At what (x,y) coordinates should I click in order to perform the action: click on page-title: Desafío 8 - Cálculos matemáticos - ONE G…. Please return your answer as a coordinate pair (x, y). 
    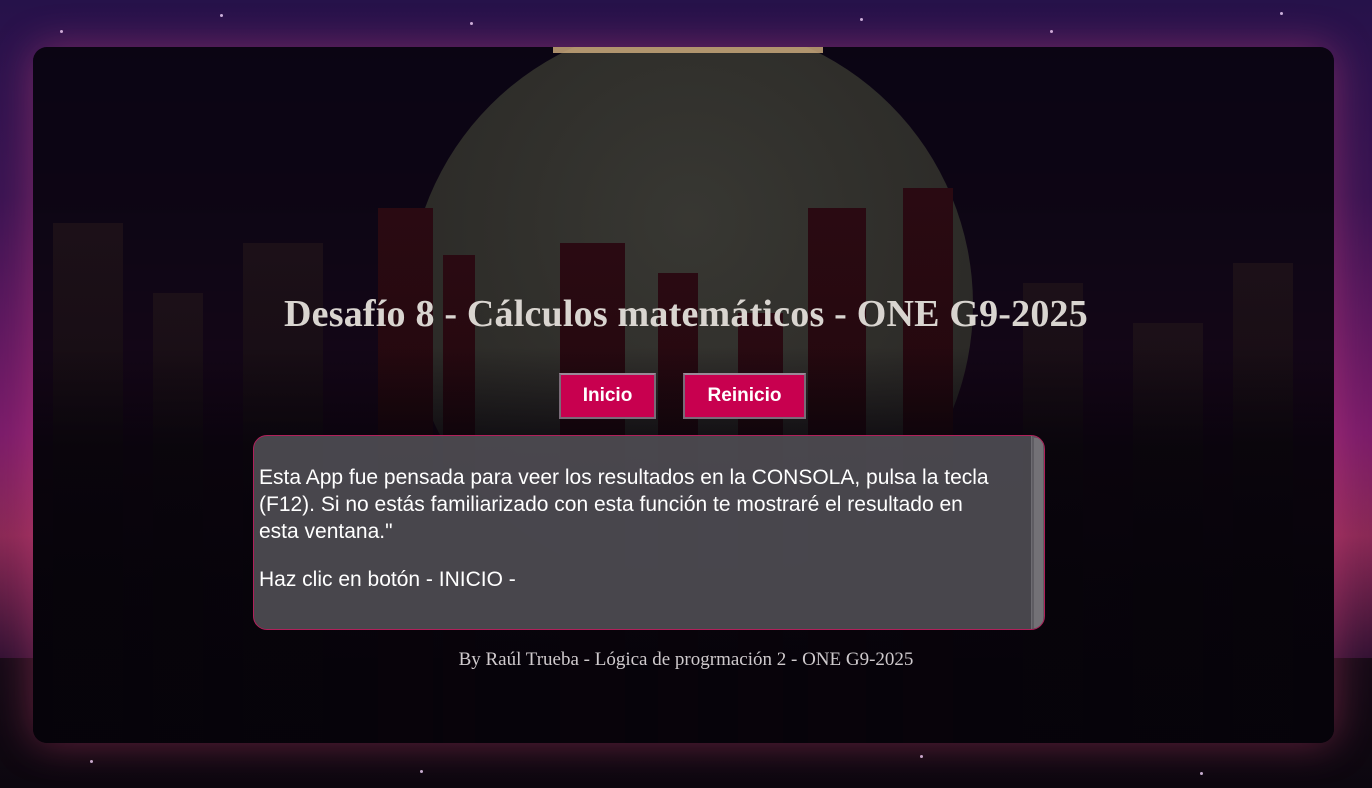
    Looking at the image, I should click on (686, 314).